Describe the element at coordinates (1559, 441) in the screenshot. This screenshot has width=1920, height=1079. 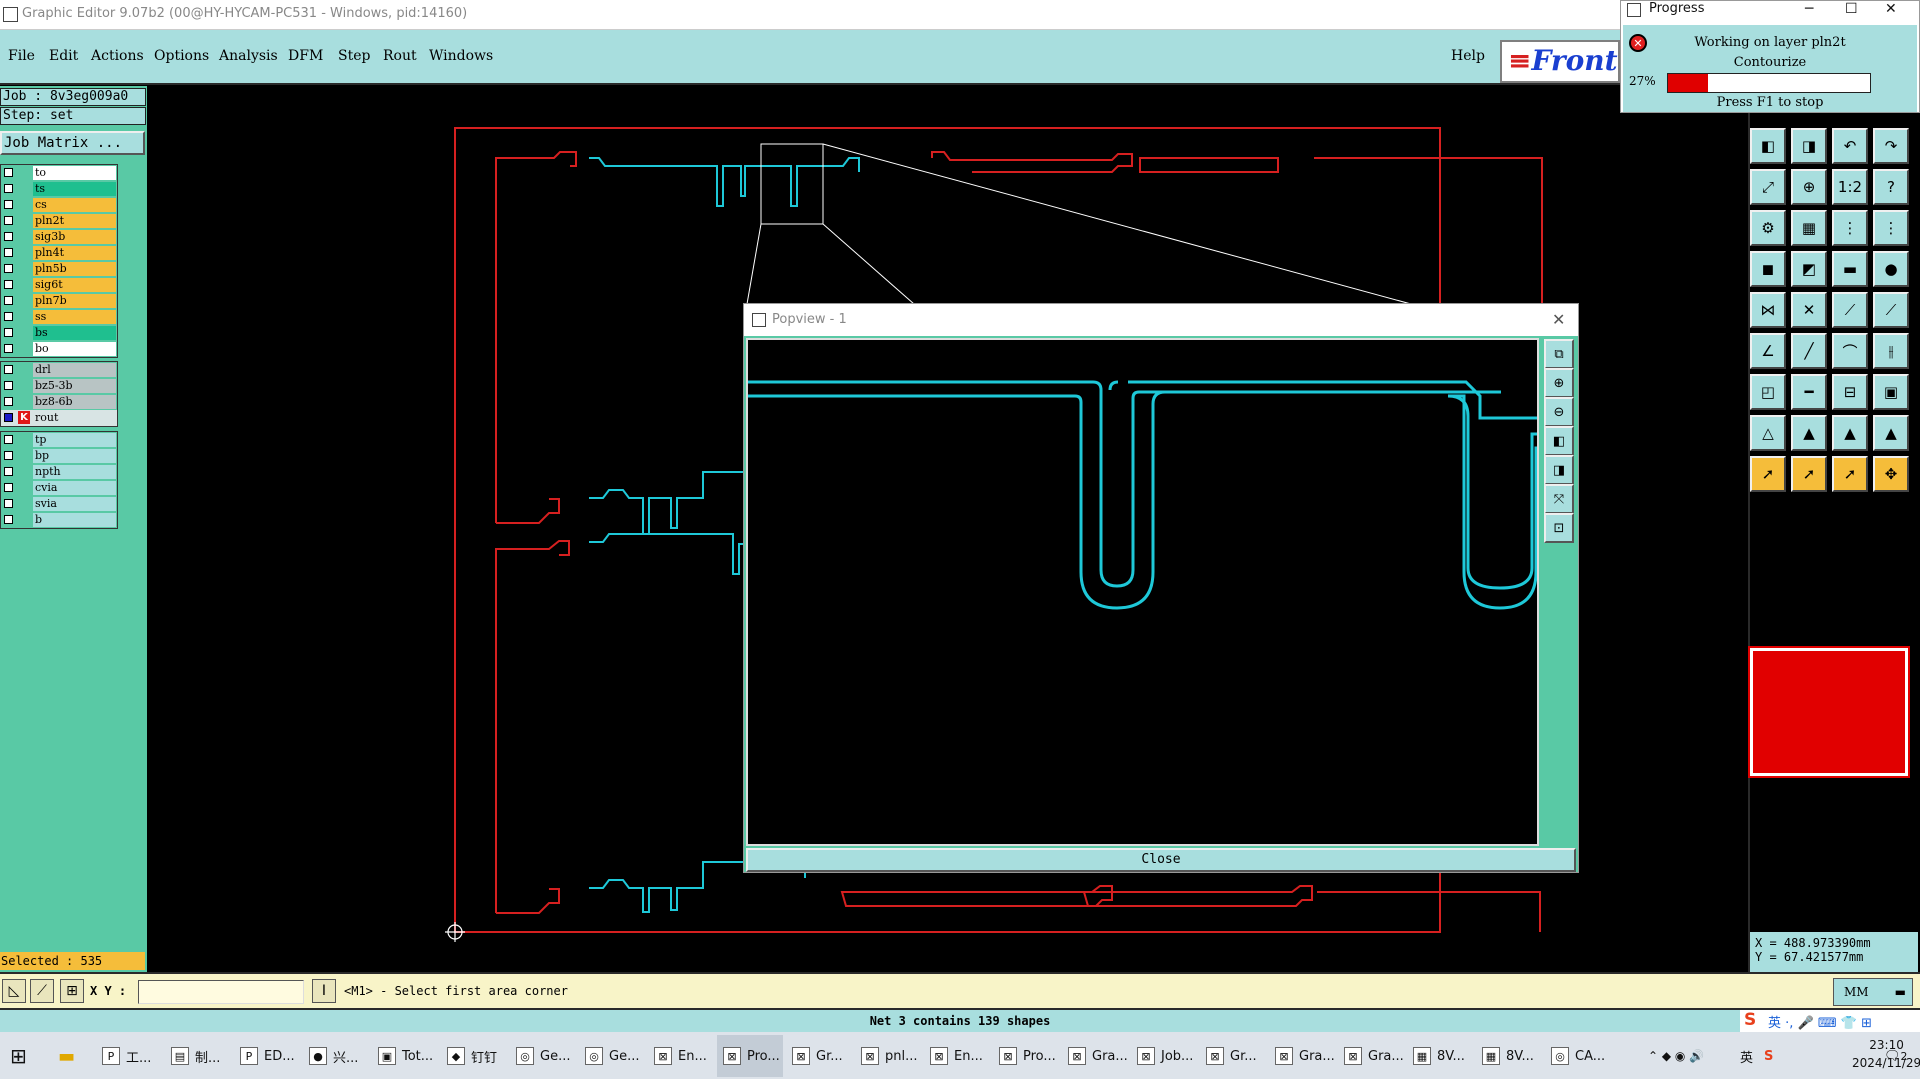
I see `popview-pan-left-icon: ◧` at that location.